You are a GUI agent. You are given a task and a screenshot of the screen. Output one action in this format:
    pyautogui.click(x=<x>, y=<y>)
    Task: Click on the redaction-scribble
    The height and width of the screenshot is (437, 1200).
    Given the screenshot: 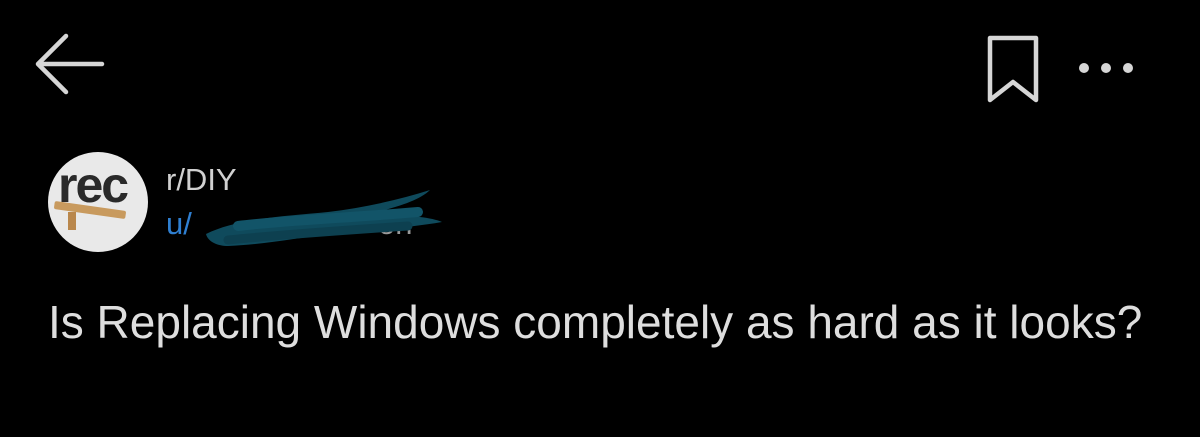 What is the action you would take?
    pyautogui.click(x=324, y=218)
    